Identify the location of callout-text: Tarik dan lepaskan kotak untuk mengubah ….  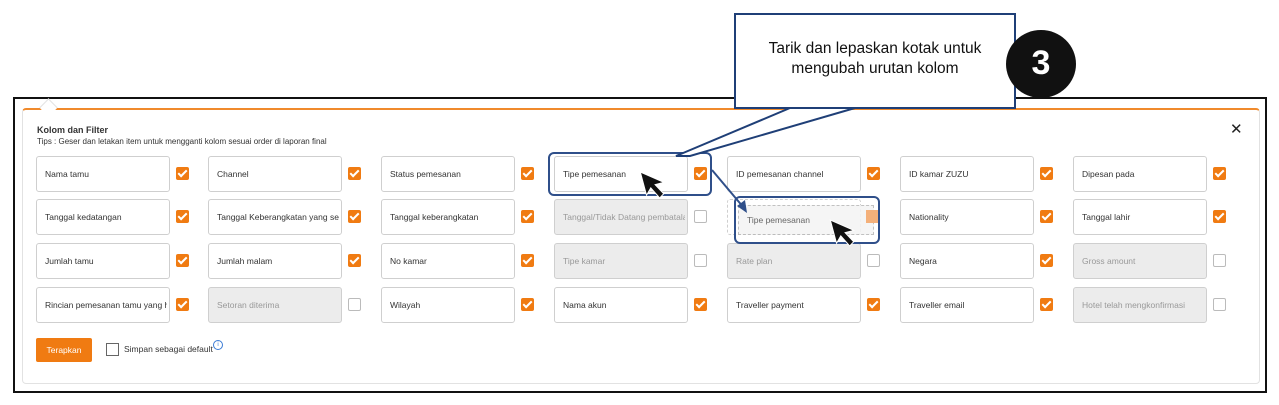
(875, 58).